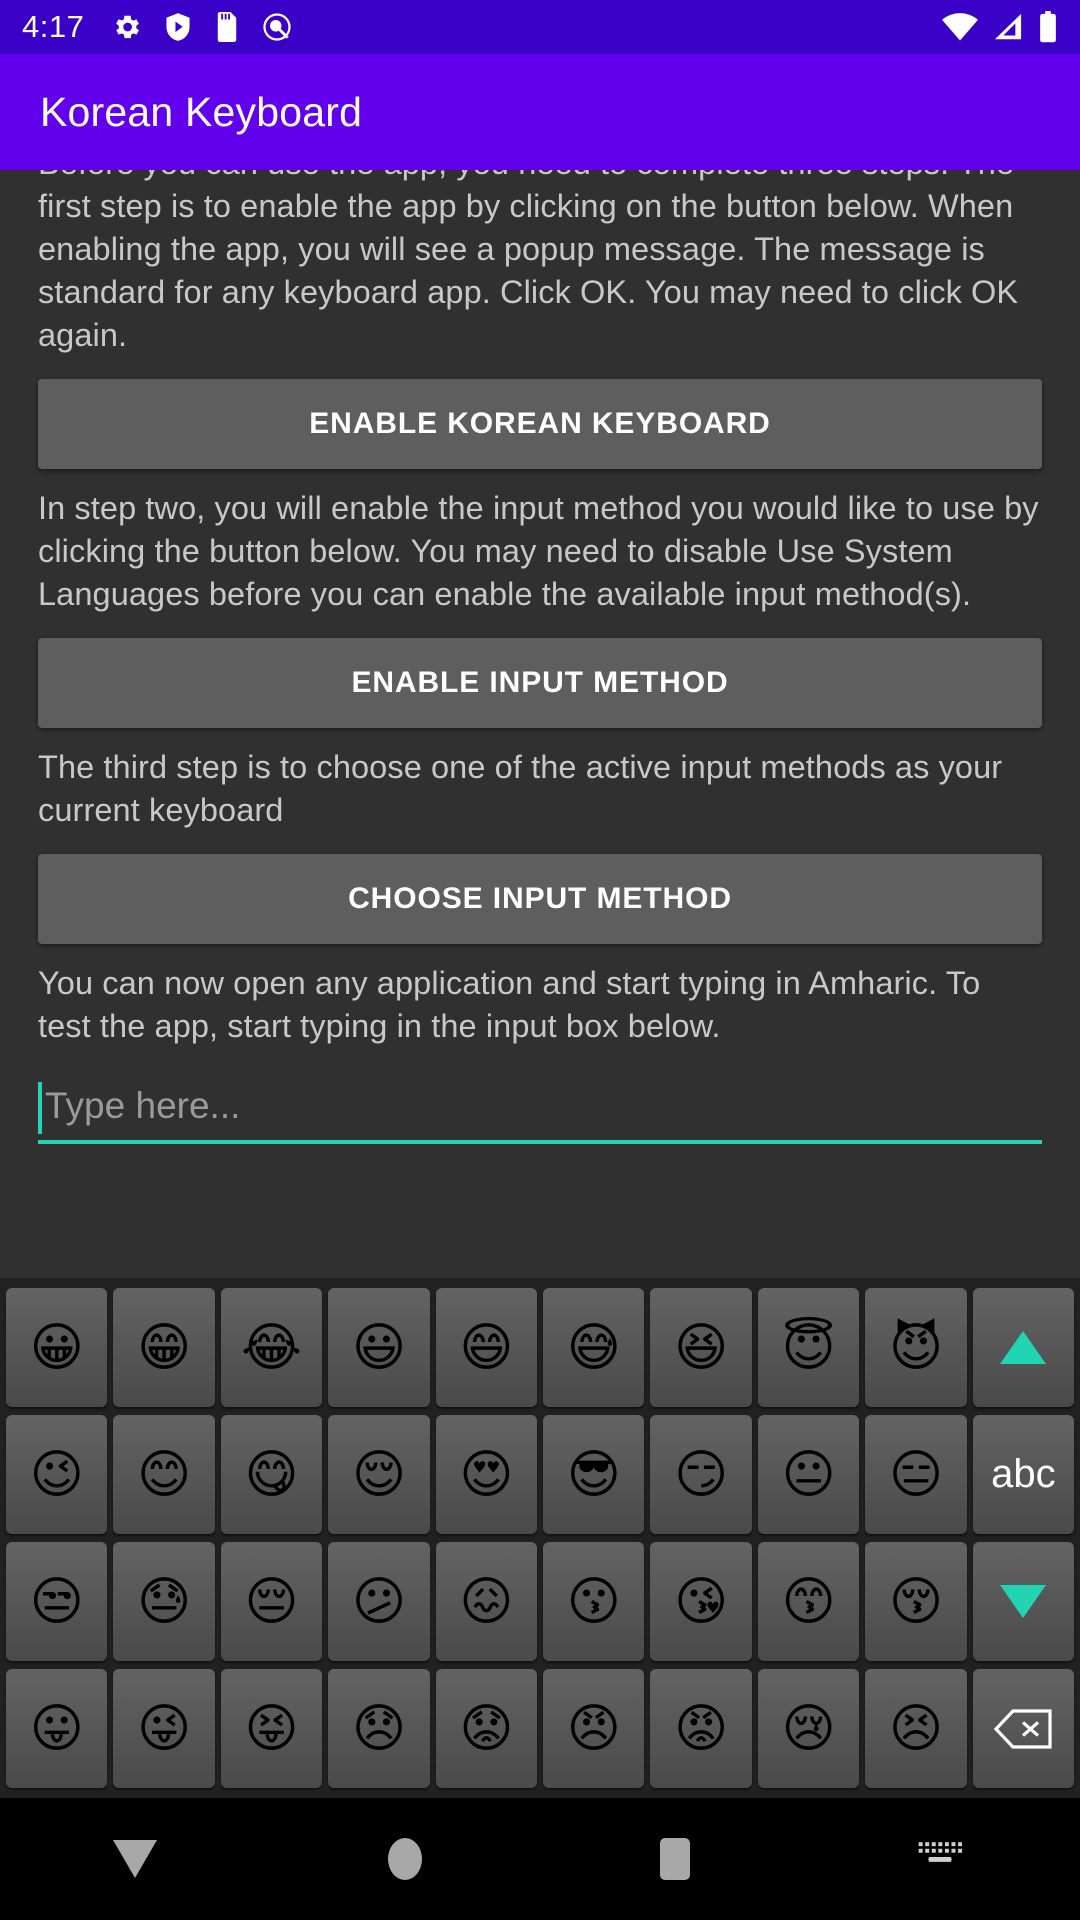  I want to click on battery-icon, so click(1048, 27).